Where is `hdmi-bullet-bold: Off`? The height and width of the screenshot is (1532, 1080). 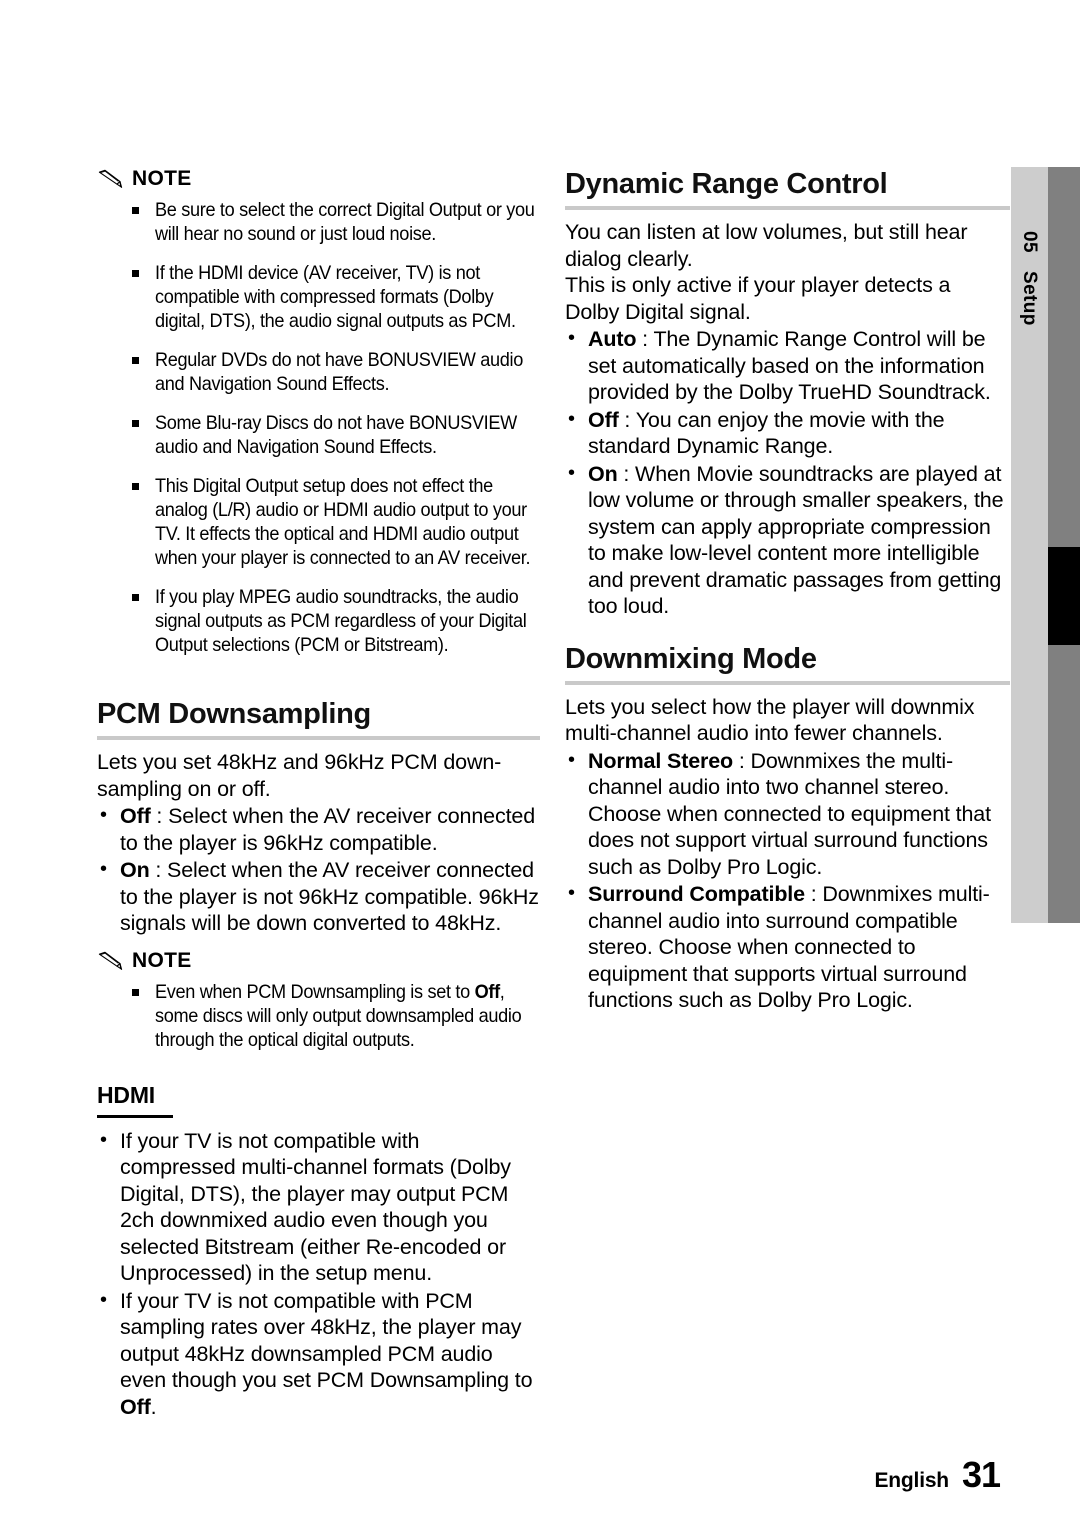
hdmi-bullet-bold: Off is located at coordinates (135, 1406).